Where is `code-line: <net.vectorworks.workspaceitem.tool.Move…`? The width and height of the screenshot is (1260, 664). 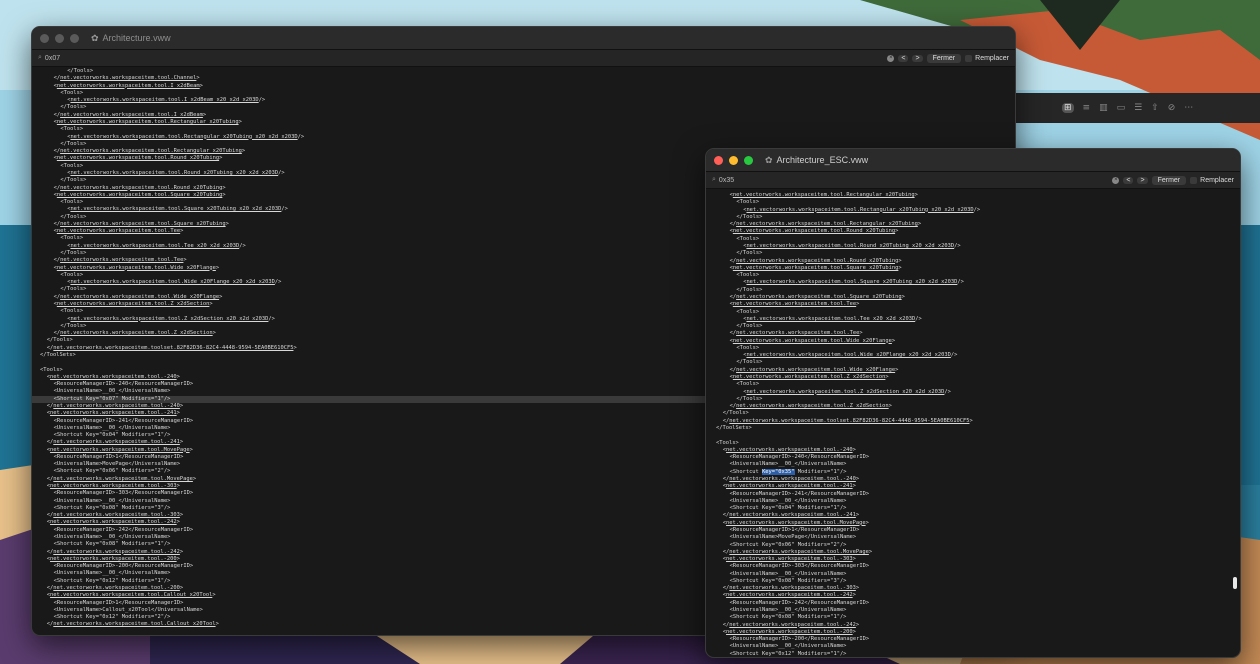 code-line: <net.vectorworks.workspaceitem.tool.Move… is located at coordinates (795, 522).